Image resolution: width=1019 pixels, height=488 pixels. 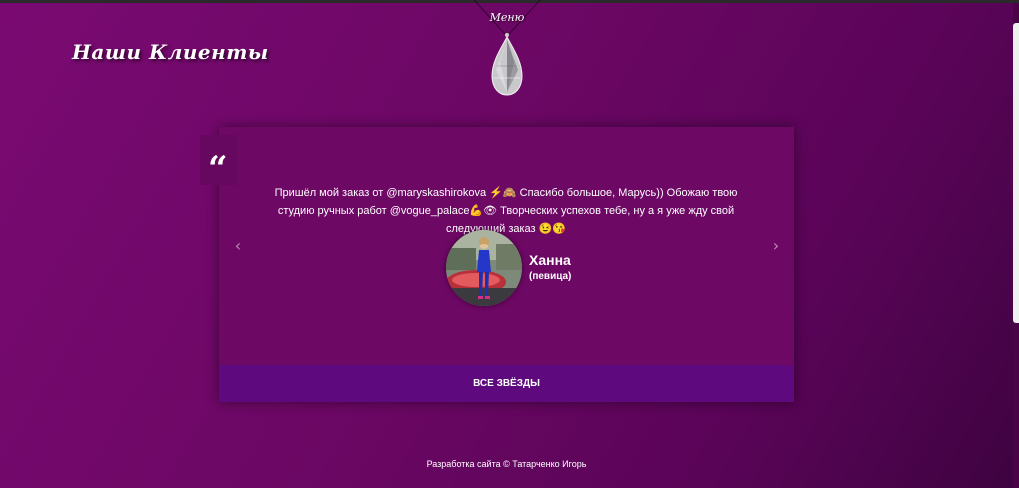 What do you see at coordinates (170, 52) in the screenshot?
I see `page-title: Наши Клиенты` at bounding box center [170, 52].